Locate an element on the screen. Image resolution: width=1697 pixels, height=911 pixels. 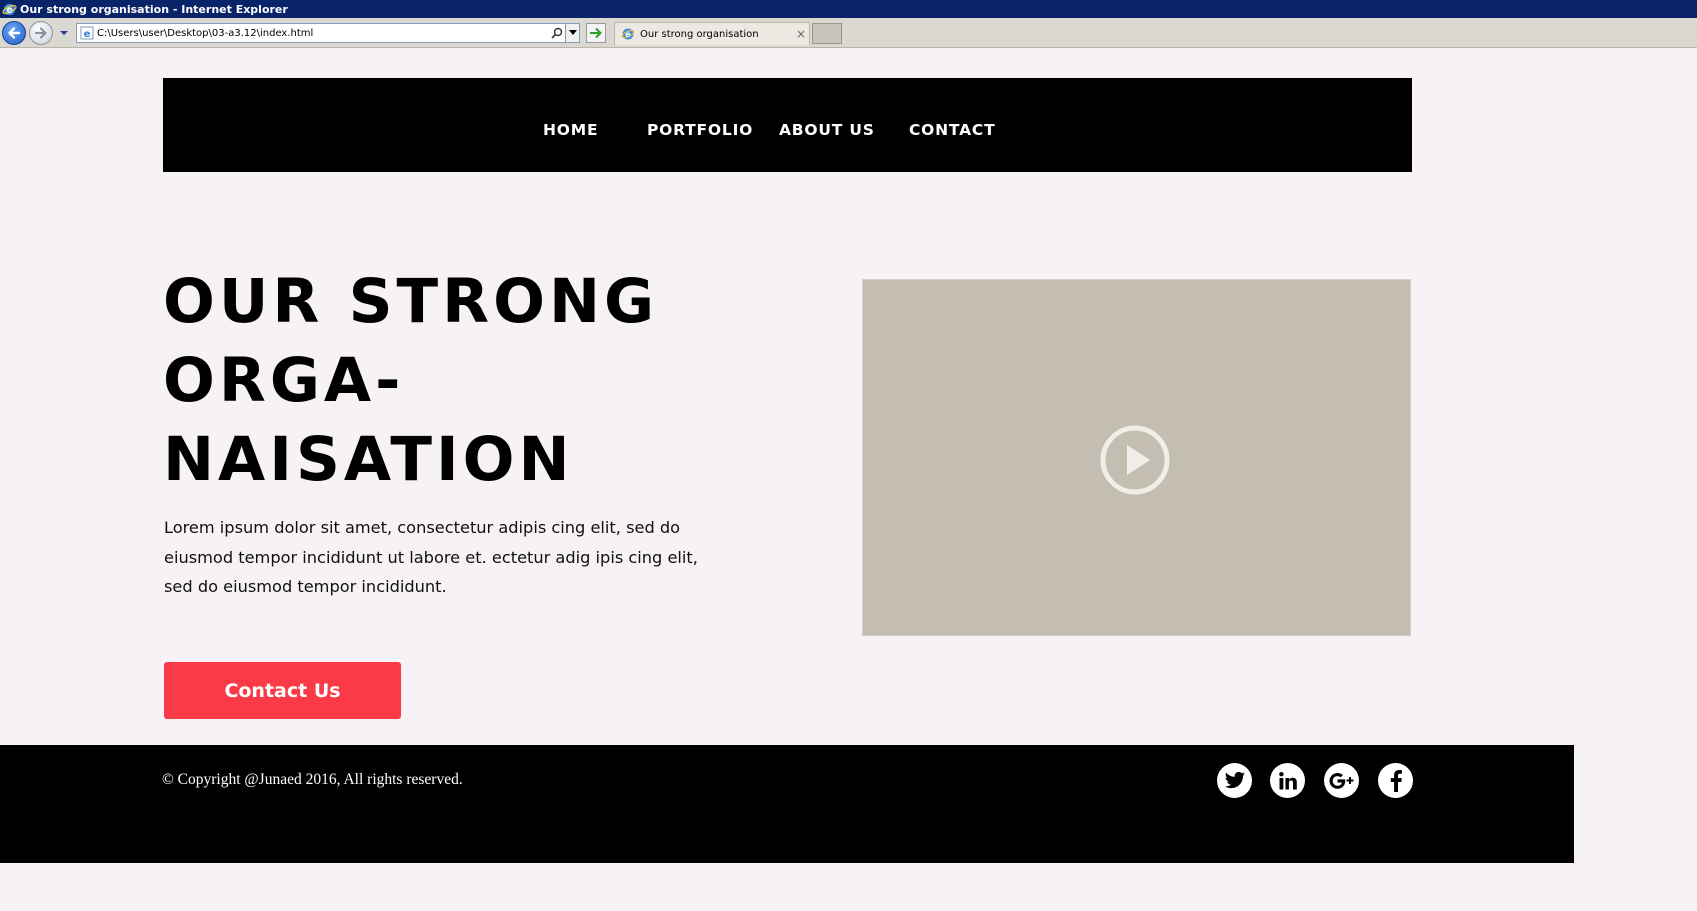
nav-item-about-us: ABOUT US is located at coordinates (827, 125).